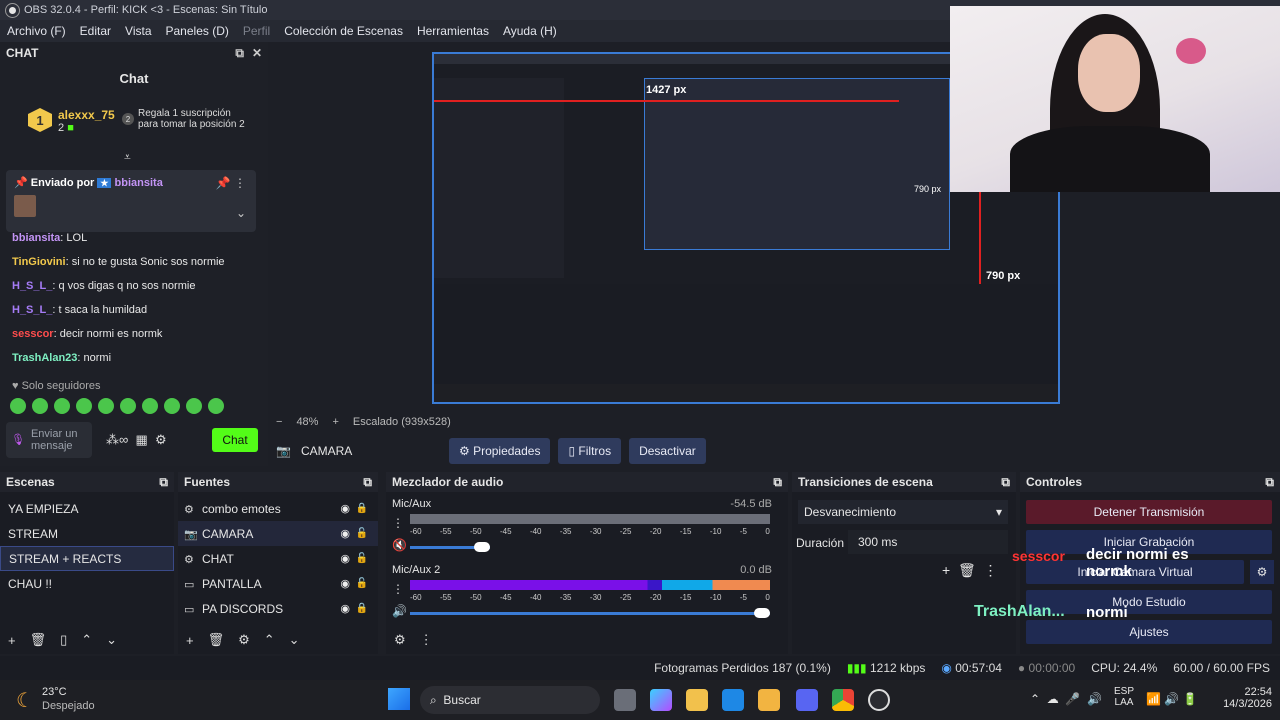  Describe the element at coordinates (235, 440) in the screenshot. I see `chat-send-button: Chat` at that location.